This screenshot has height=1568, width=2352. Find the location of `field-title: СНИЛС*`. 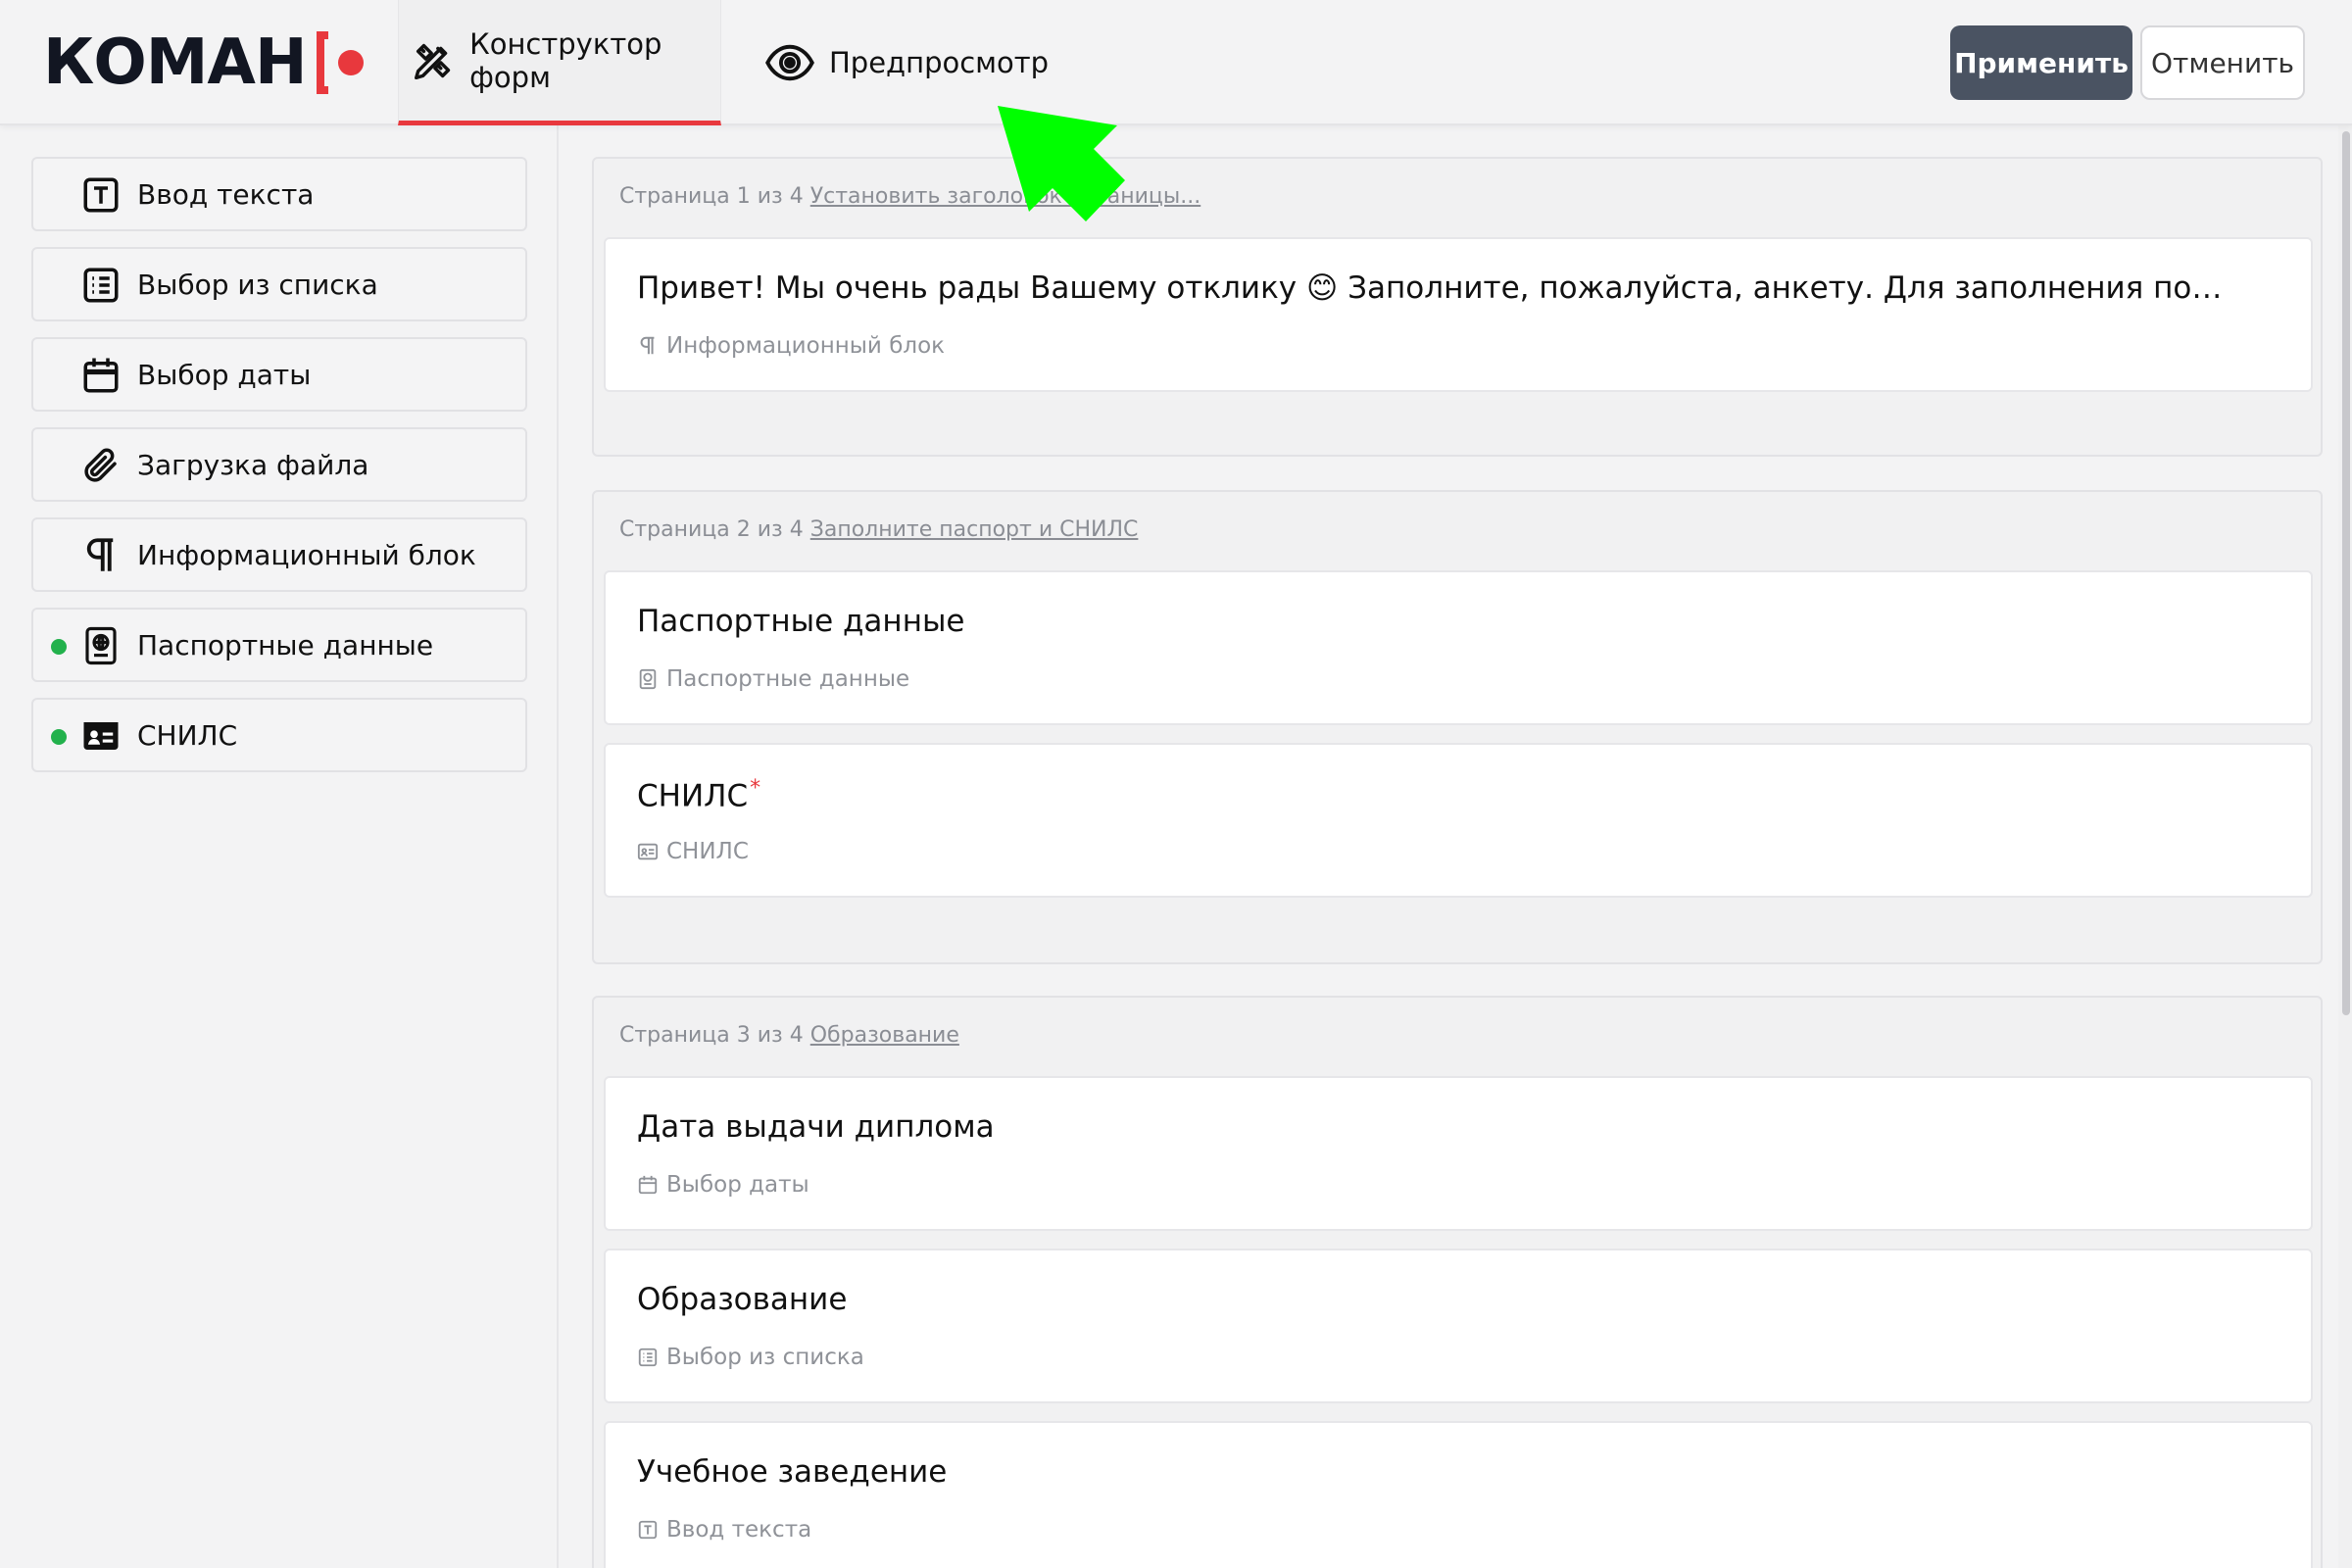

field-title: СНИЛС* is located at coordinates (698, 794).